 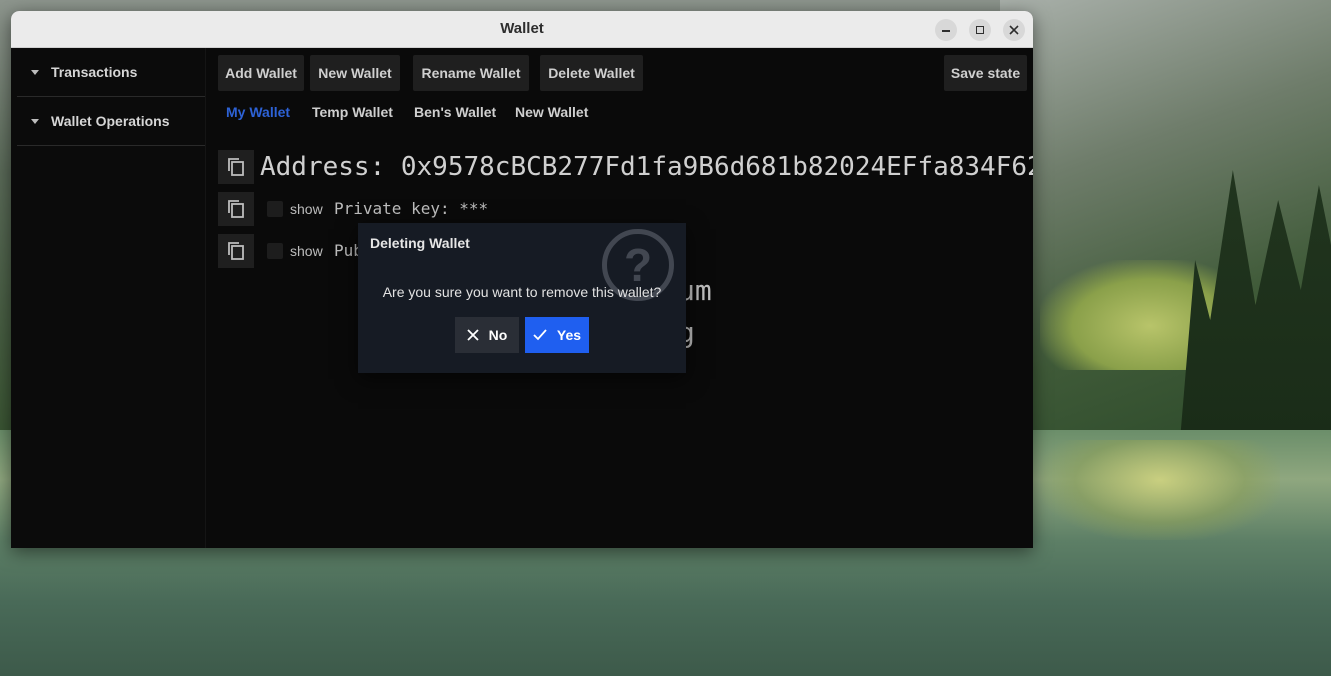 I want to click on save-state-button: Save state, so click(x=985, y=73).